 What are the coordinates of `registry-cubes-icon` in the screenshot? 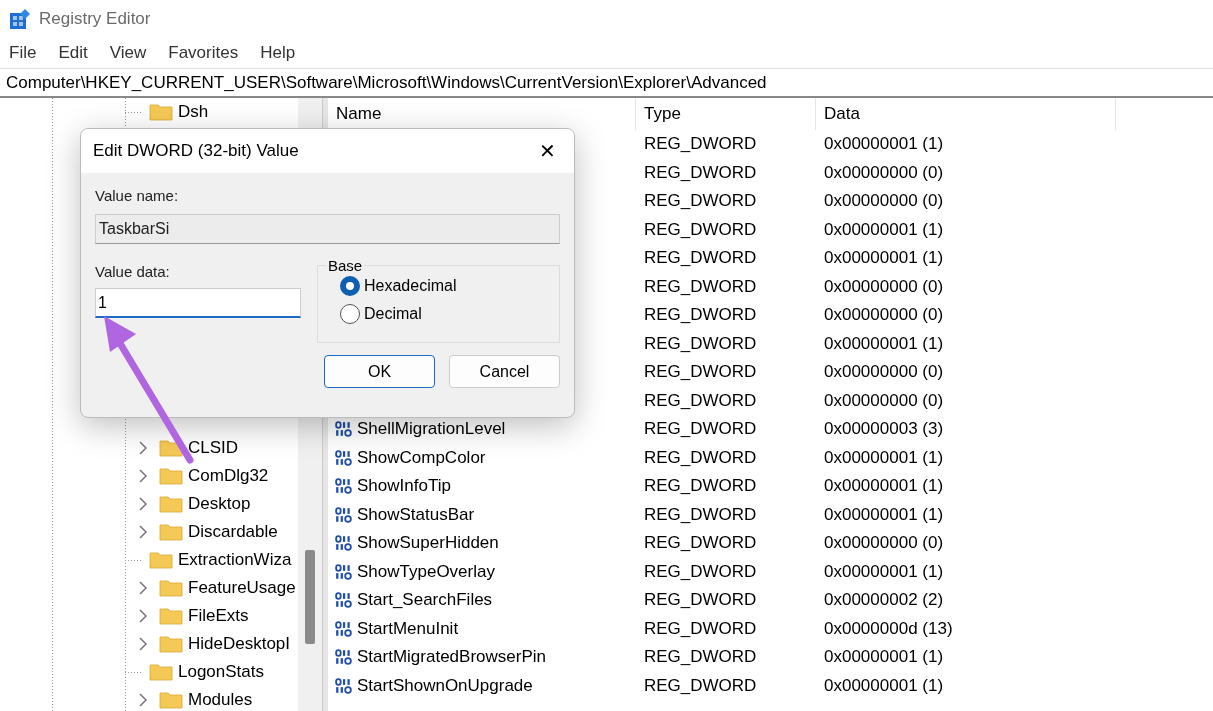 It's located at (20, 19).